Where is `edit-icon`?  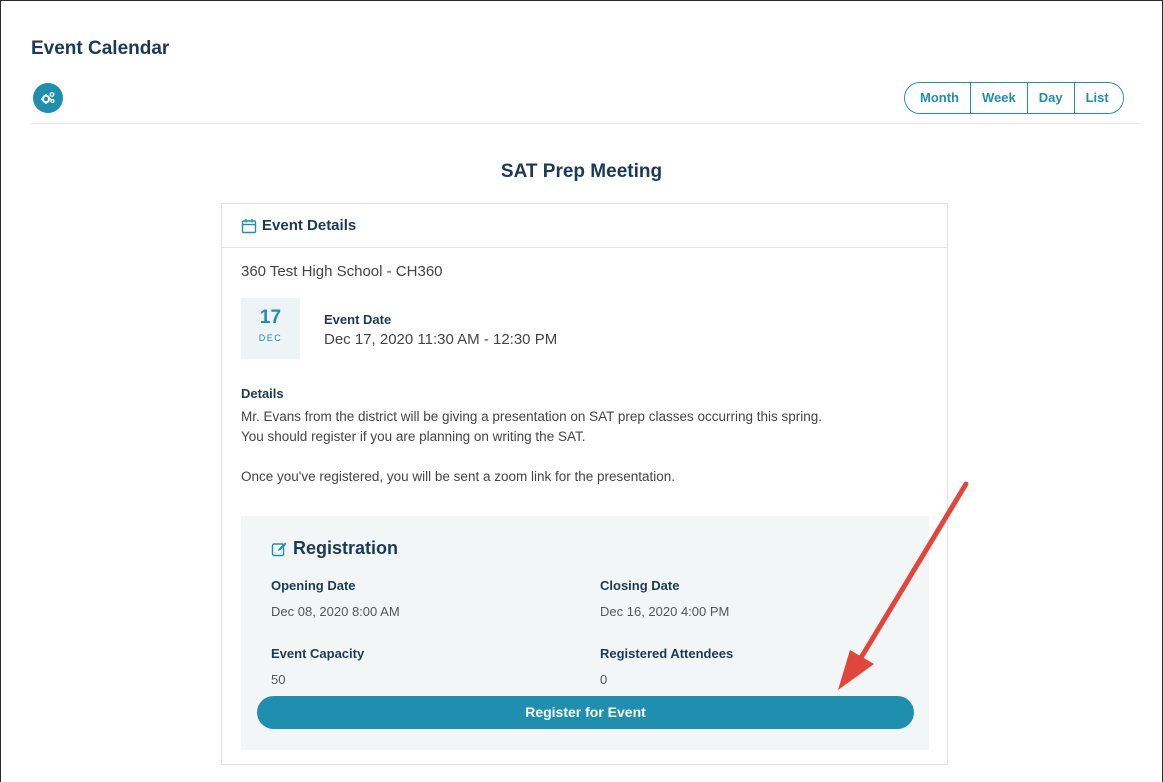 edit-icon is located at coordinates (279, 549).